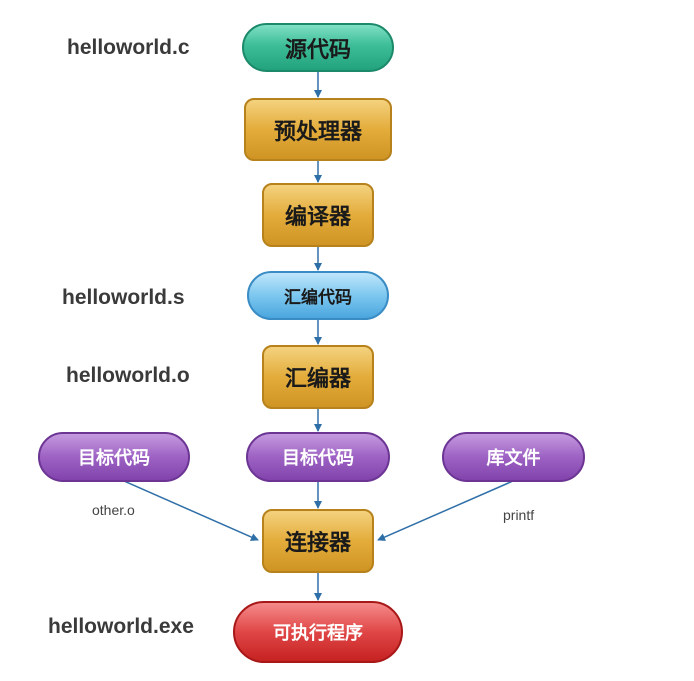 This screenshot has height=681, width=694. Describe the element at coordinates (318, 377) in the screenshot. I see `node-assembler: 汇编器` at that location.